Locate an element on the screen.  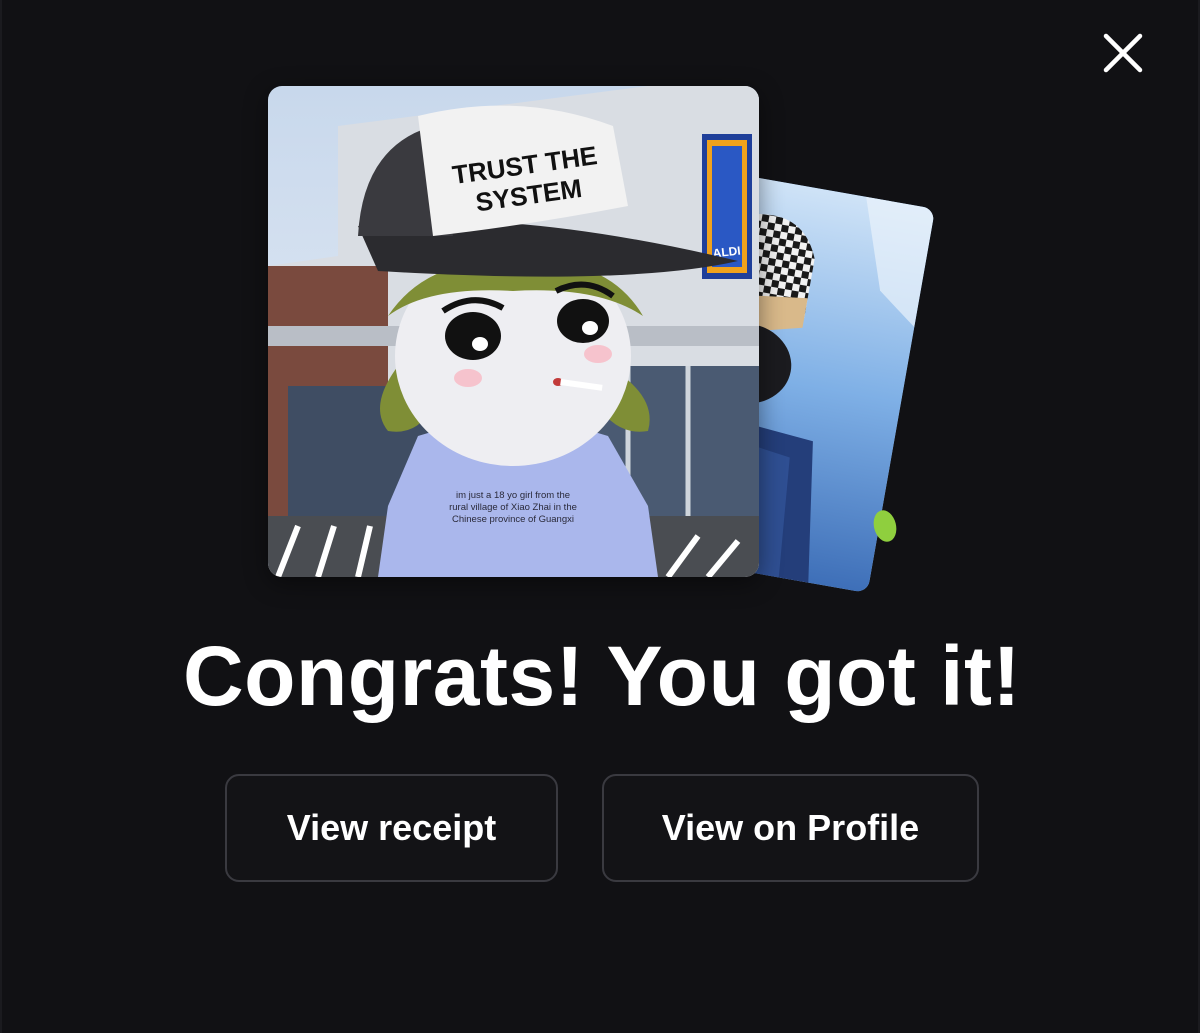
close-button is located at coordinates (1123, 53).